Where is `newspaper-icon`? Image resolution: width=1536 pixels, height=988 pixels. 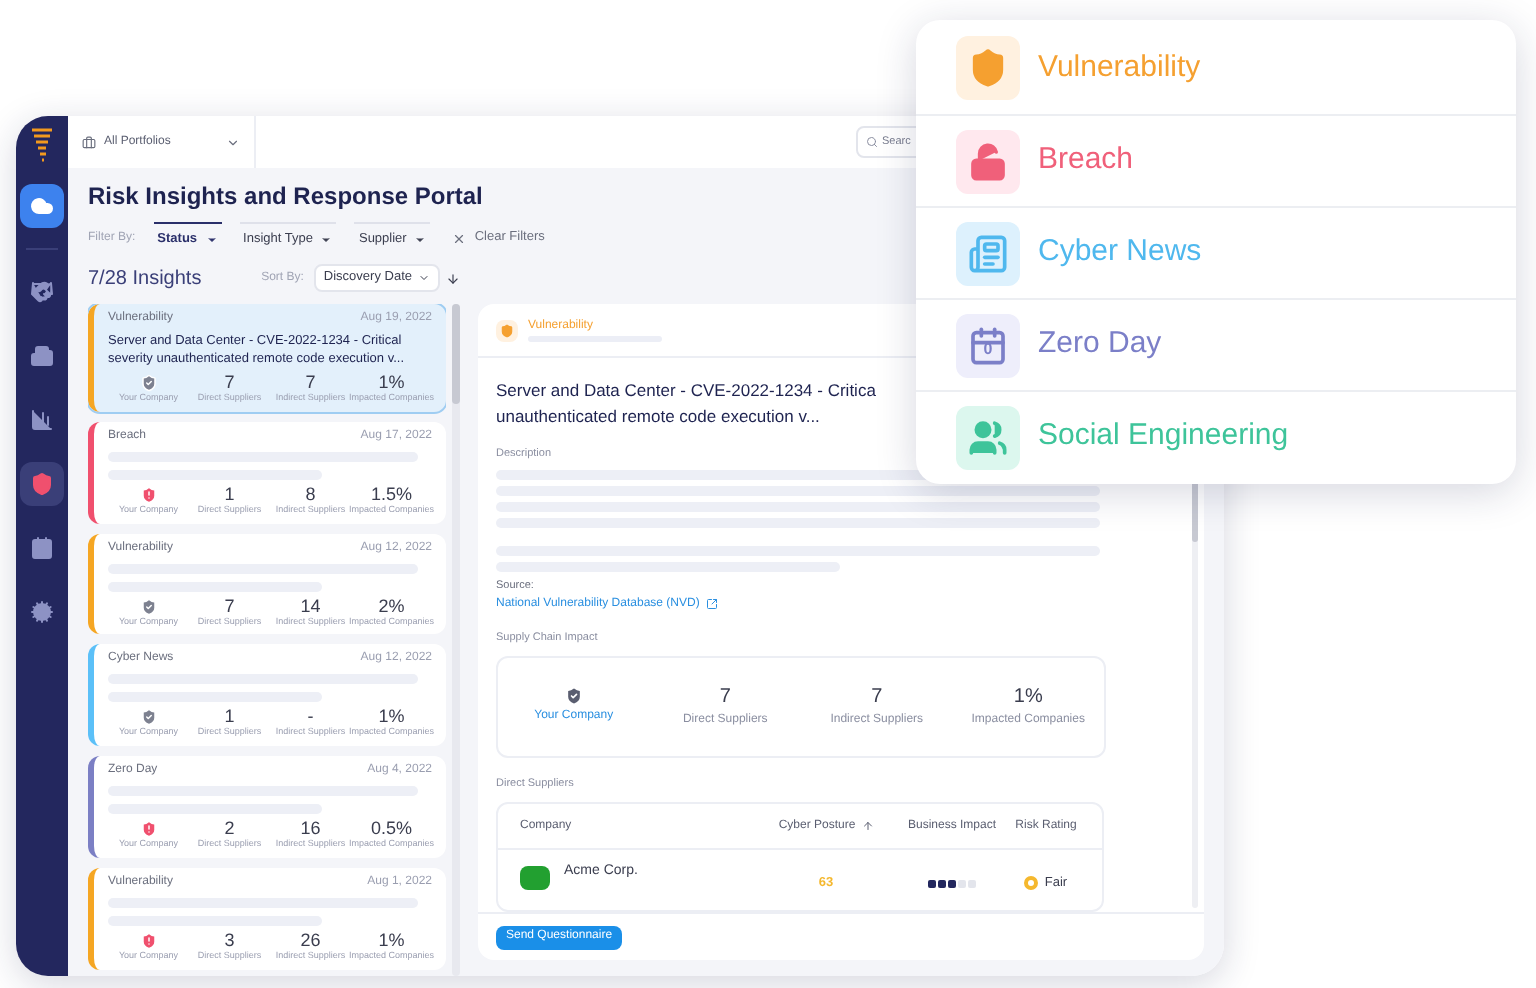
newspaper-icon is located at coordinates (988, 253).